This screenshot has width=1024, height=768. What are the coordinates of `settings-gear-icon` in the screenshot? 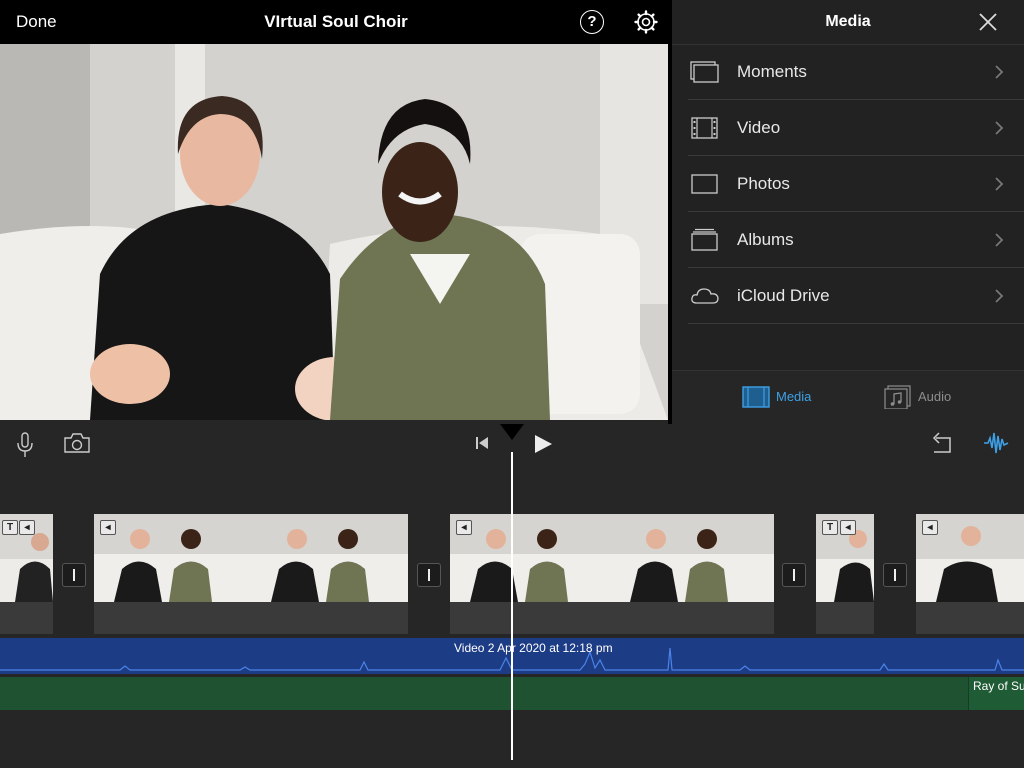 It's located at (646, 22).